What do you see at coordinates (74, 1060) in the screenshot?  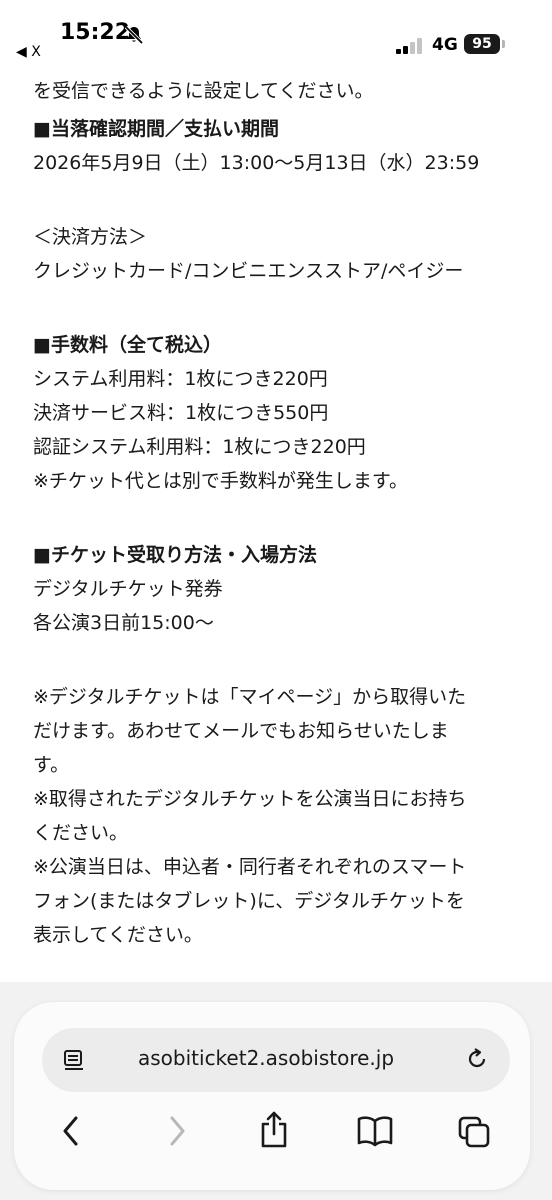 I see `page-menu-icon` at bounding box center [74, 1060].